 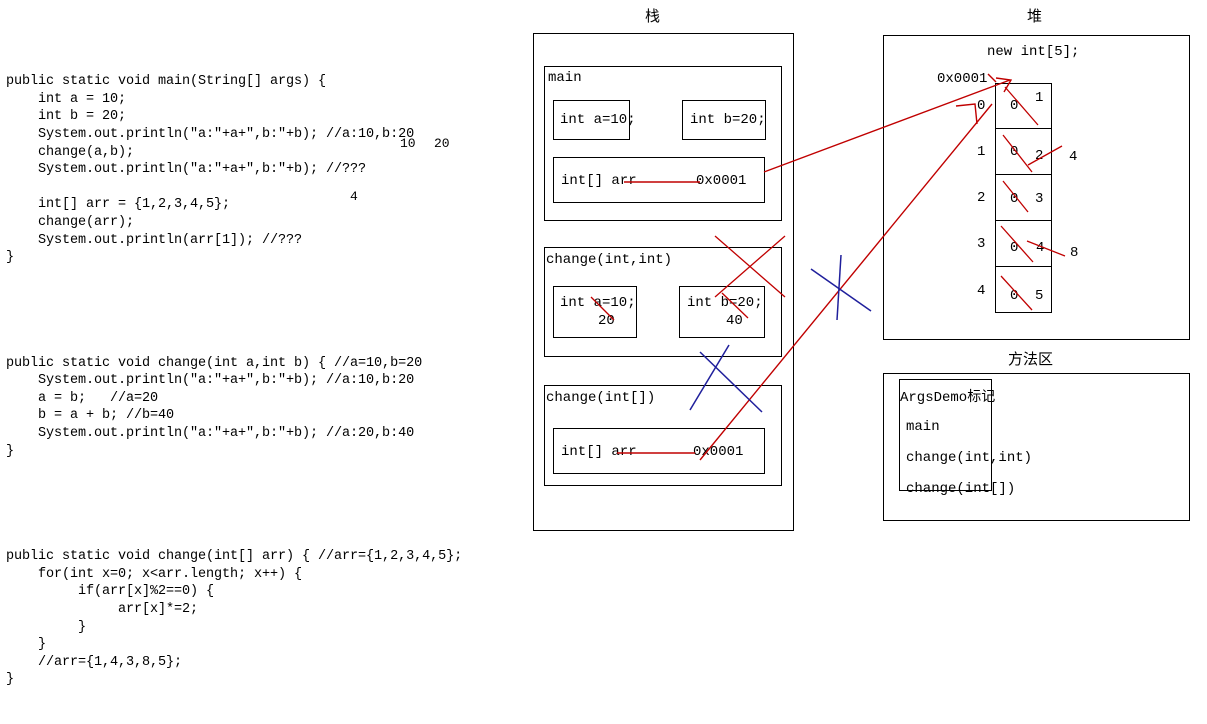 What do you see at coordinates (721, 181) in the screenshot?
I see `stack-var-main-arr-value: 0x0001` at bounding box center [721, 181].